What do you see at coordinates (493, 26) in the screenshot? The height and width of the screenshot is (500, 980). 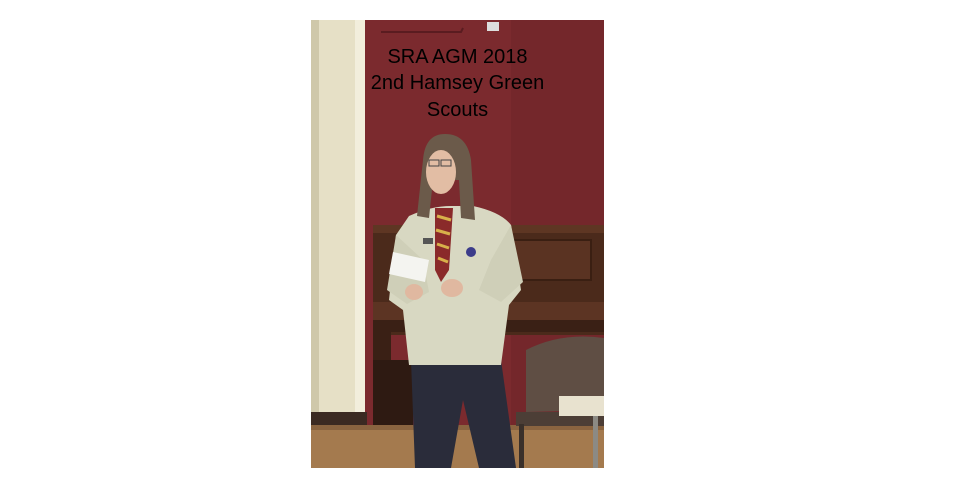 I see `wall-outlet` at bounding box center [493, 26].